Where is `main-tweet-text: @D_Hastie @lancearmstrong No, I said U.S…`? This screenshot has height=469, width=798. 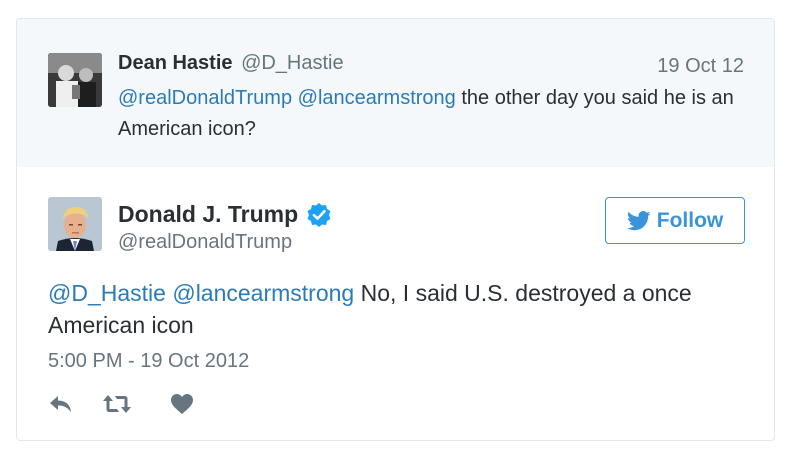 main-tweet-text: @D_Hastie @lancearmstrong No, I said U.S… is located at coordinates (398, 309).